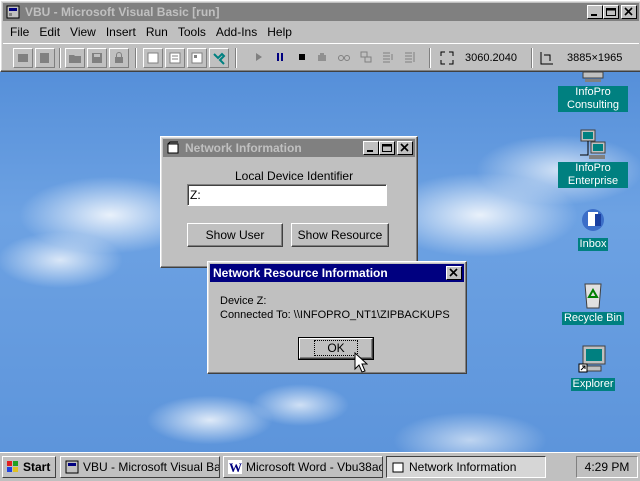 The width and height of the screenshot is (640, 481). I want to click on start-button, so click(259, 58).